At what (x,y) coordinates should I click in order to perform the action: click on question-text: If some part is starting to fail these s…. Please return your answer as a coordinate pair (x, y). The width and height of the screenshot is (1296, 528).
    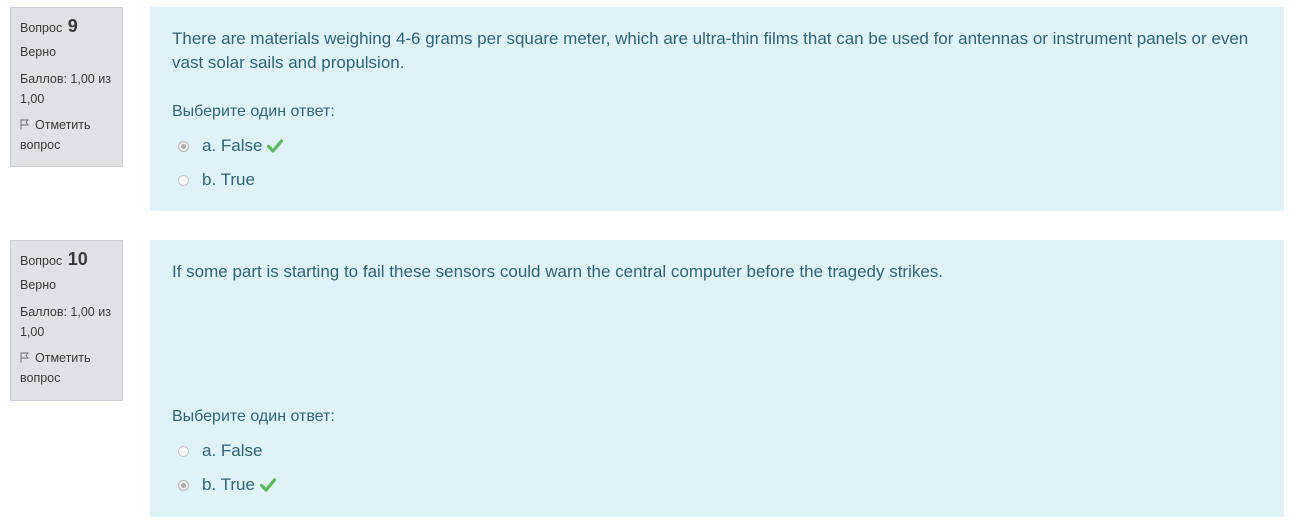
    Looking at the image, I should click on (558, 271).